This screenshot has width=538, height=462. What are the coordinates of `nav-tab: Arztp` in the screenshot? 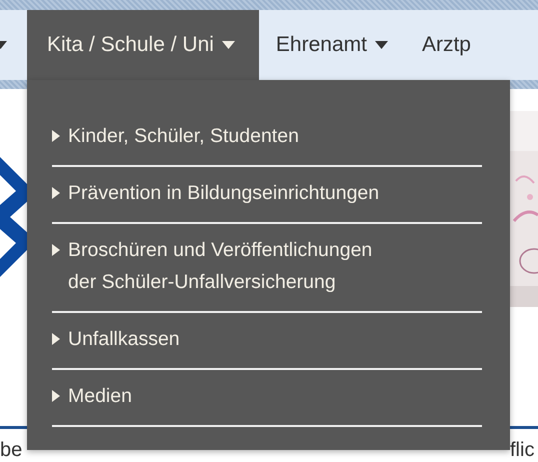 It's located at (437, 45).